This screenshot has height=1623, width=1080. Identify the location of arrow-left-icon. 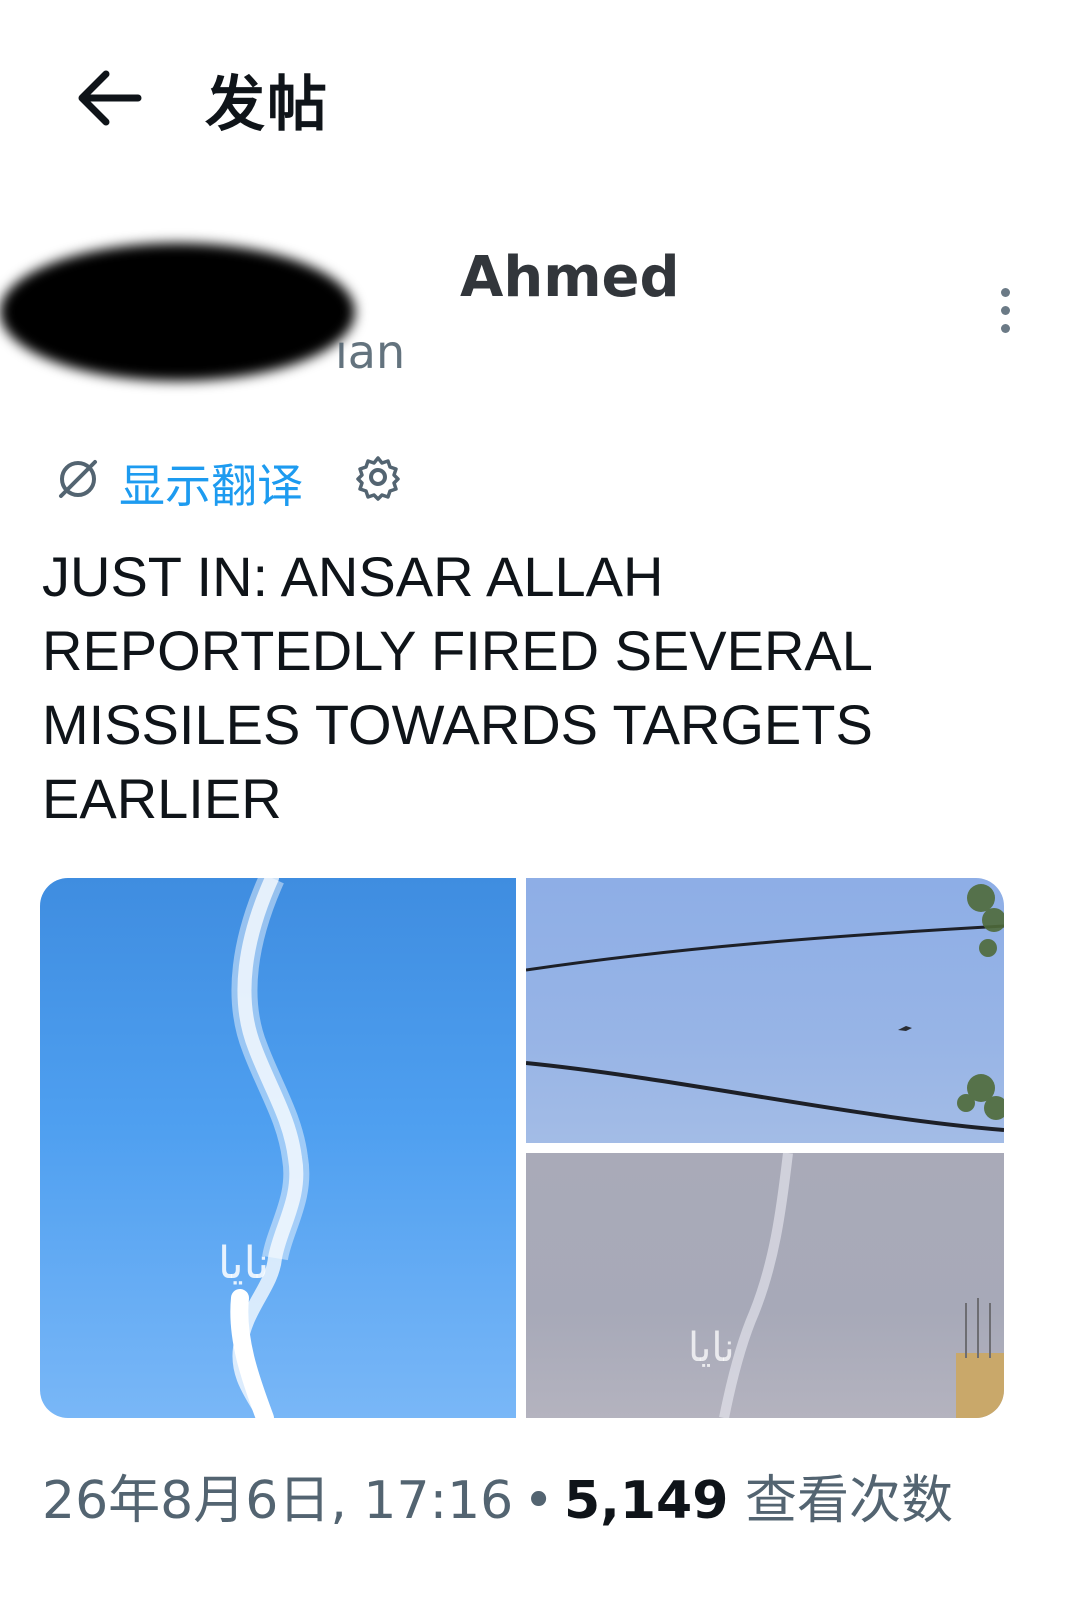
(110, 98).